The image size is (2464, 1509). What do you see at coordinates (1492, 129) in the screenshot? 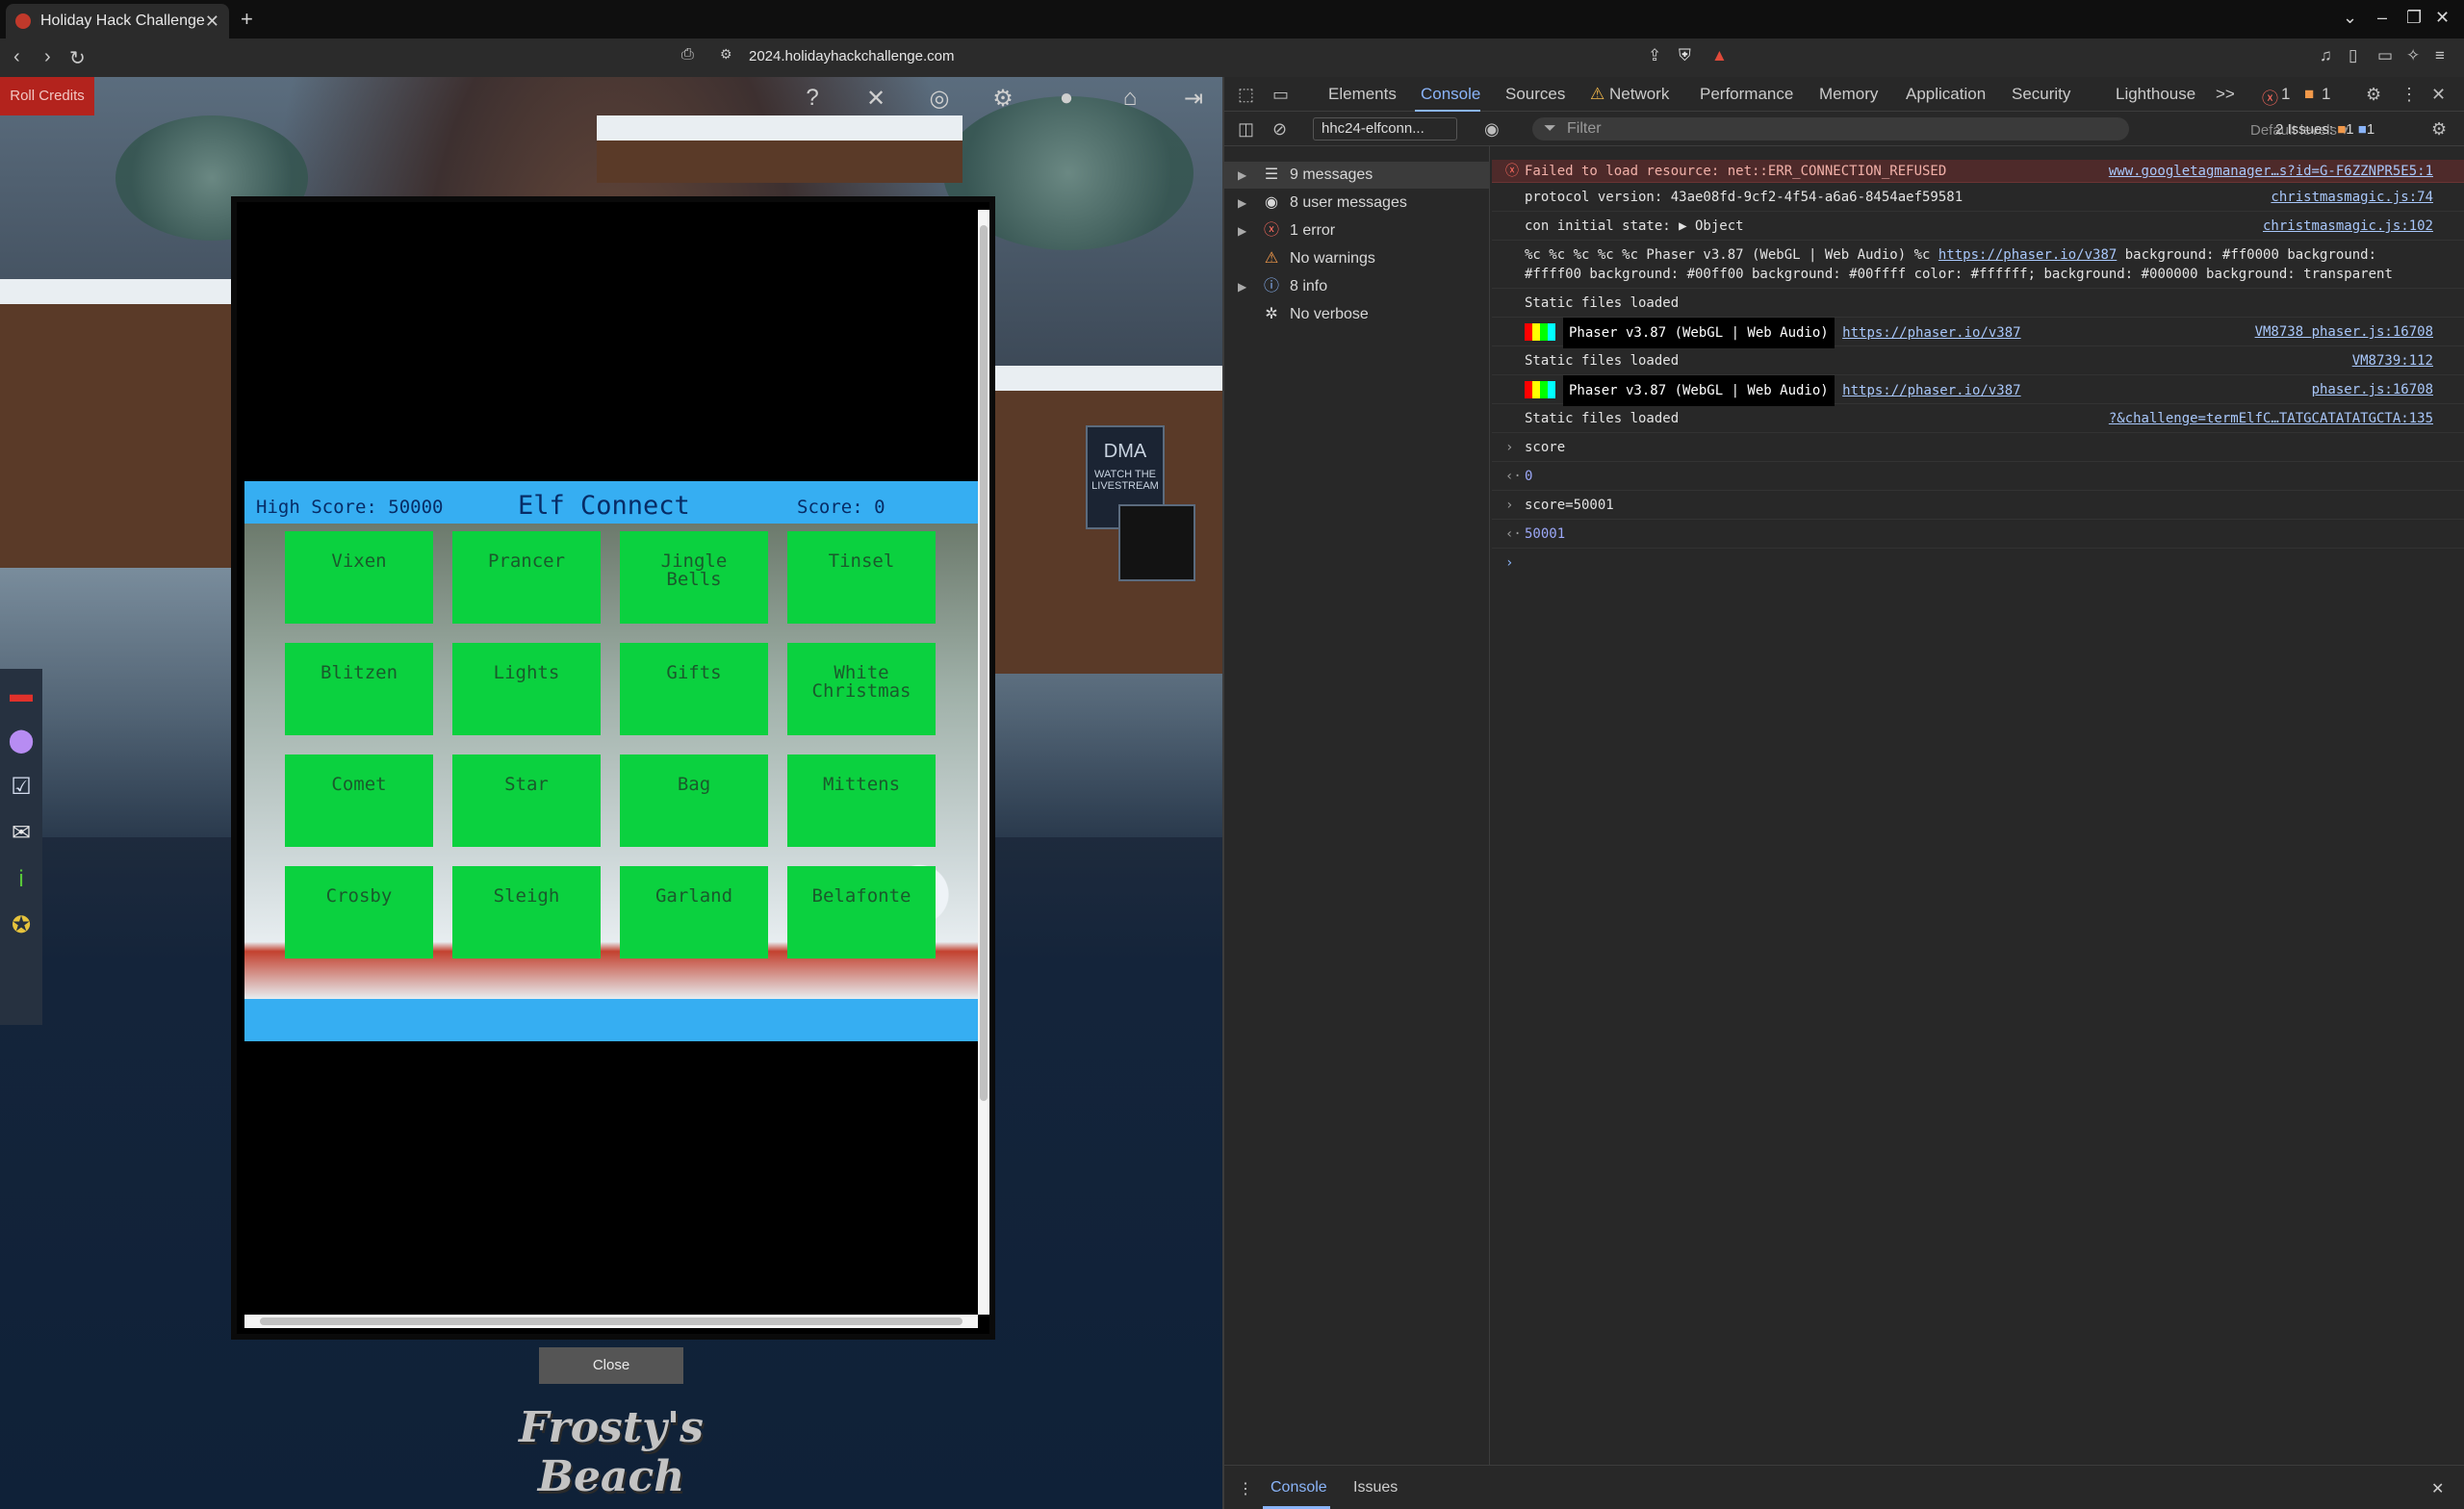
I see `eye-icon: ◉` at bounding box center [1492, 129].